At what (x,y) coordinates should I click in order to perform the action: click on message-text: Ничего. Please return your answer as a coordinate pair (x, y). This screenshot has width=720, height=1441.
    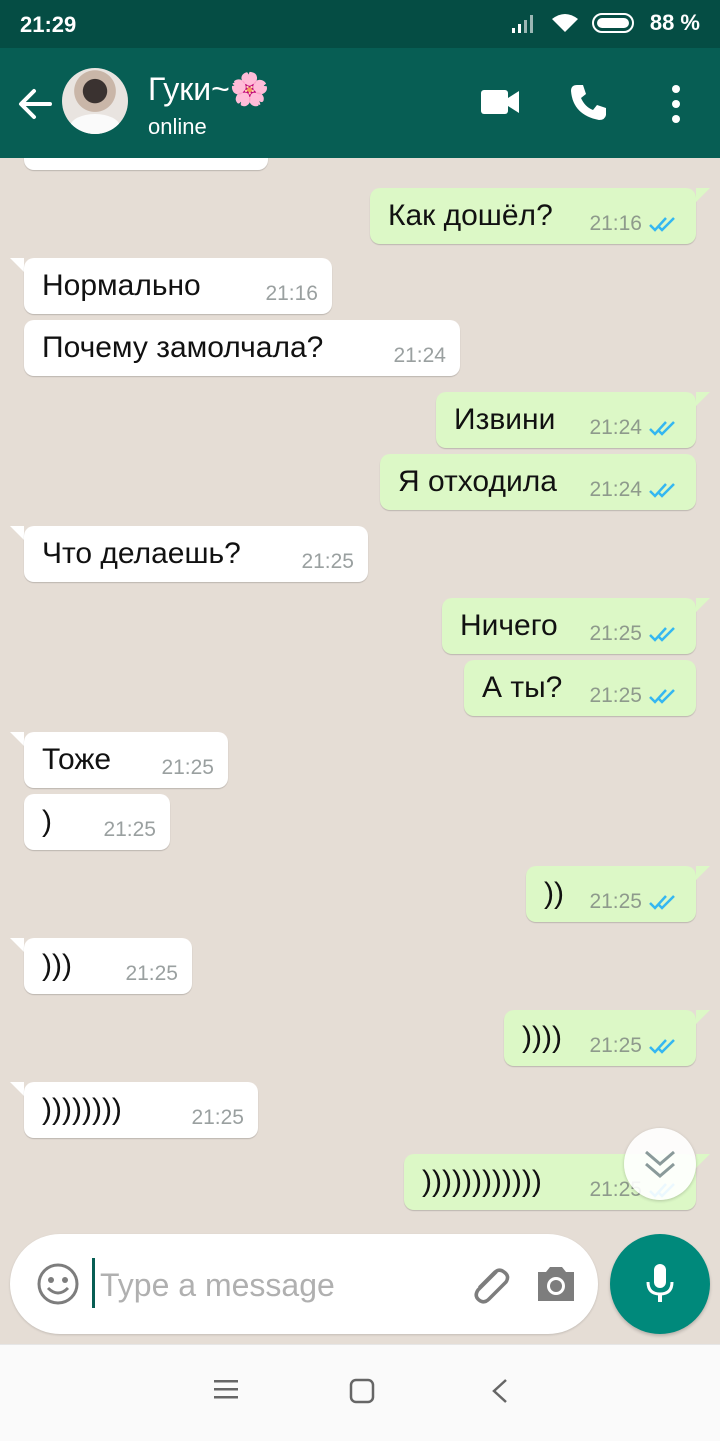
    Looking at the image, I should click on (509, 625).